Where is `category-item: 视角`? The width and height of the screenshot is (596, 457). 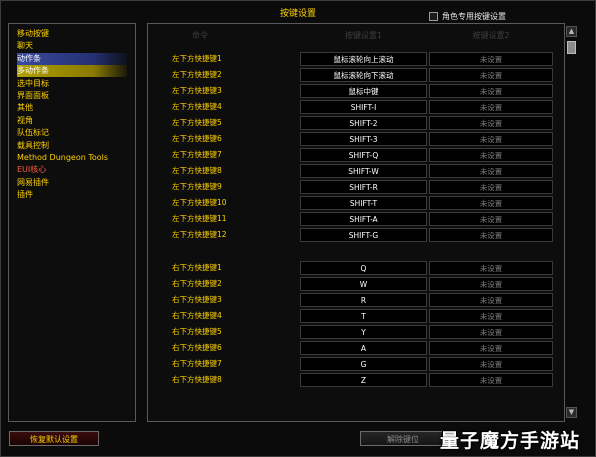 category-item: 视角 is located at coordinates (72, 121).